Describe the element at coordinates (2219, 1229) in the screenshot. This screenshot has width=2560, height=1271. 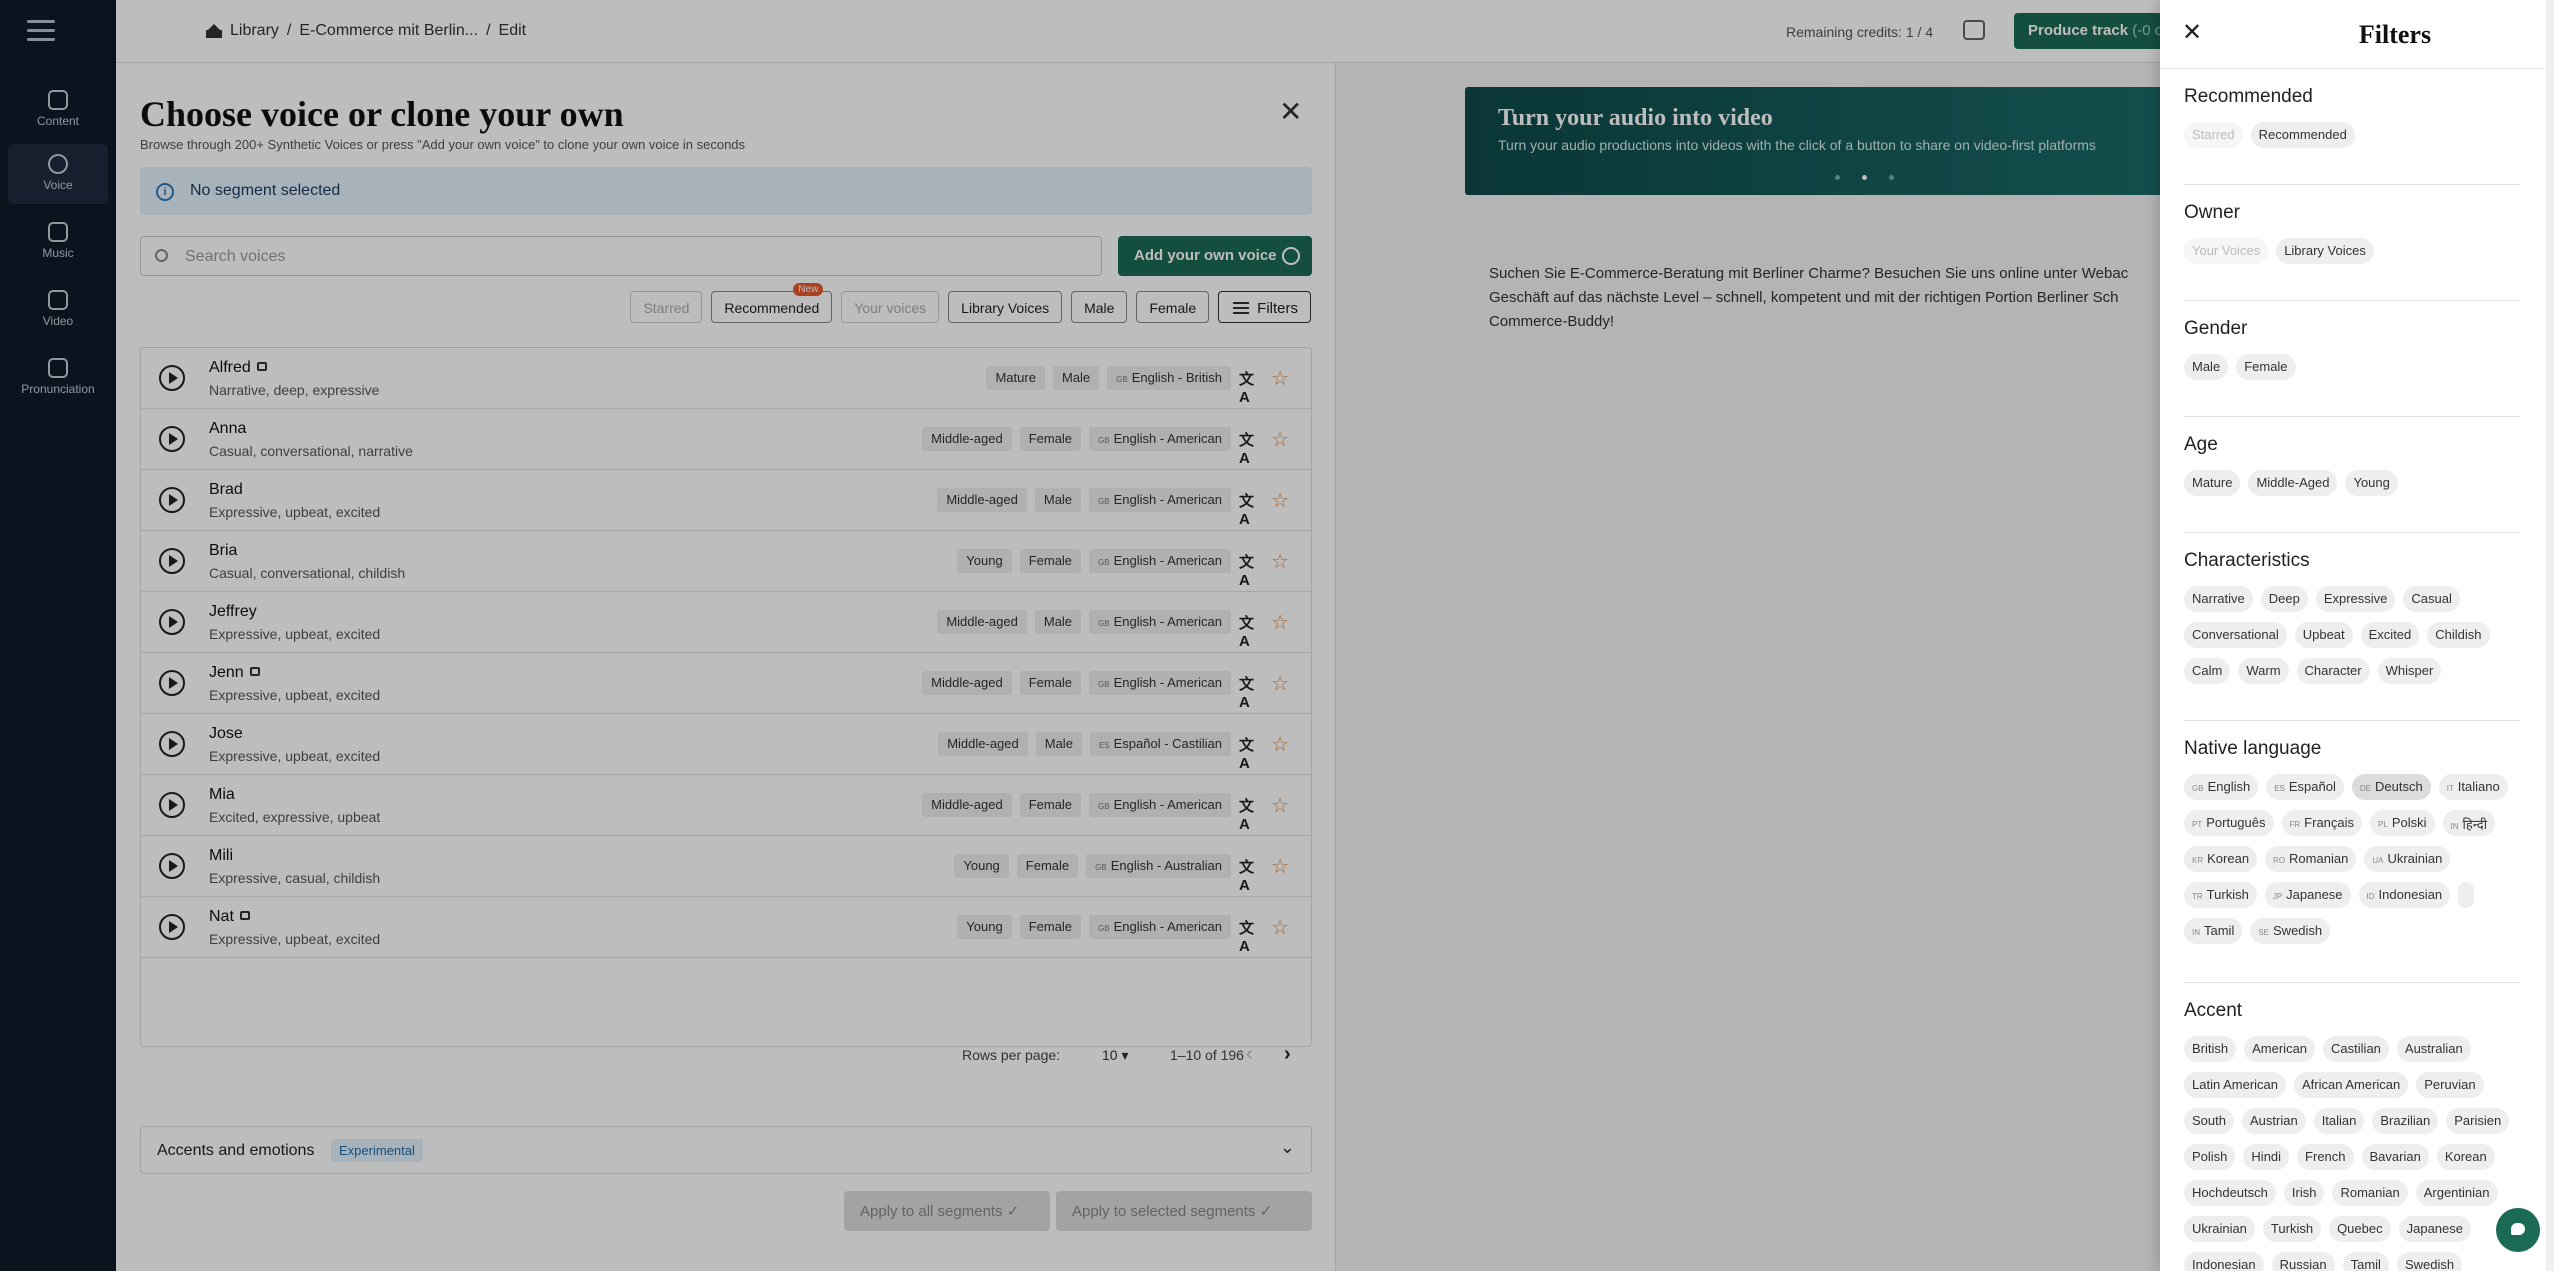
I see `filter-chip: Ukrainian` at that location.